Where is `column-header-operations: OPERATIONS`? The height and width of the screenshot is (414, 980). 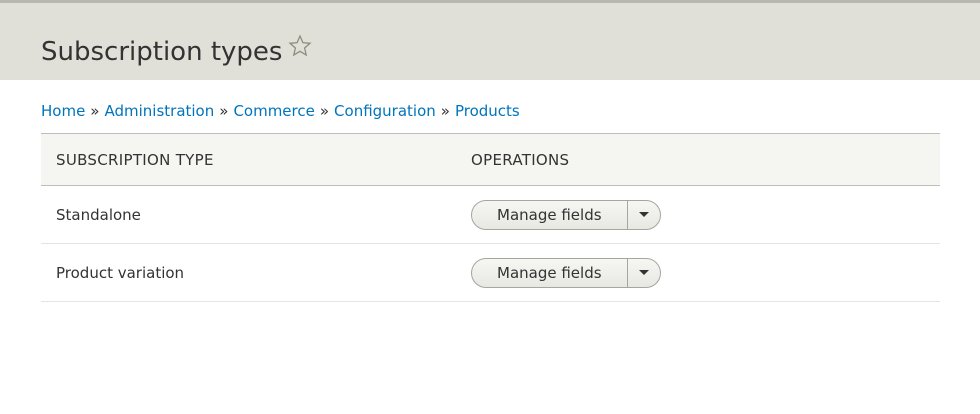 column-header-operations: OPERATIONS is located at coordinates (698, 159).